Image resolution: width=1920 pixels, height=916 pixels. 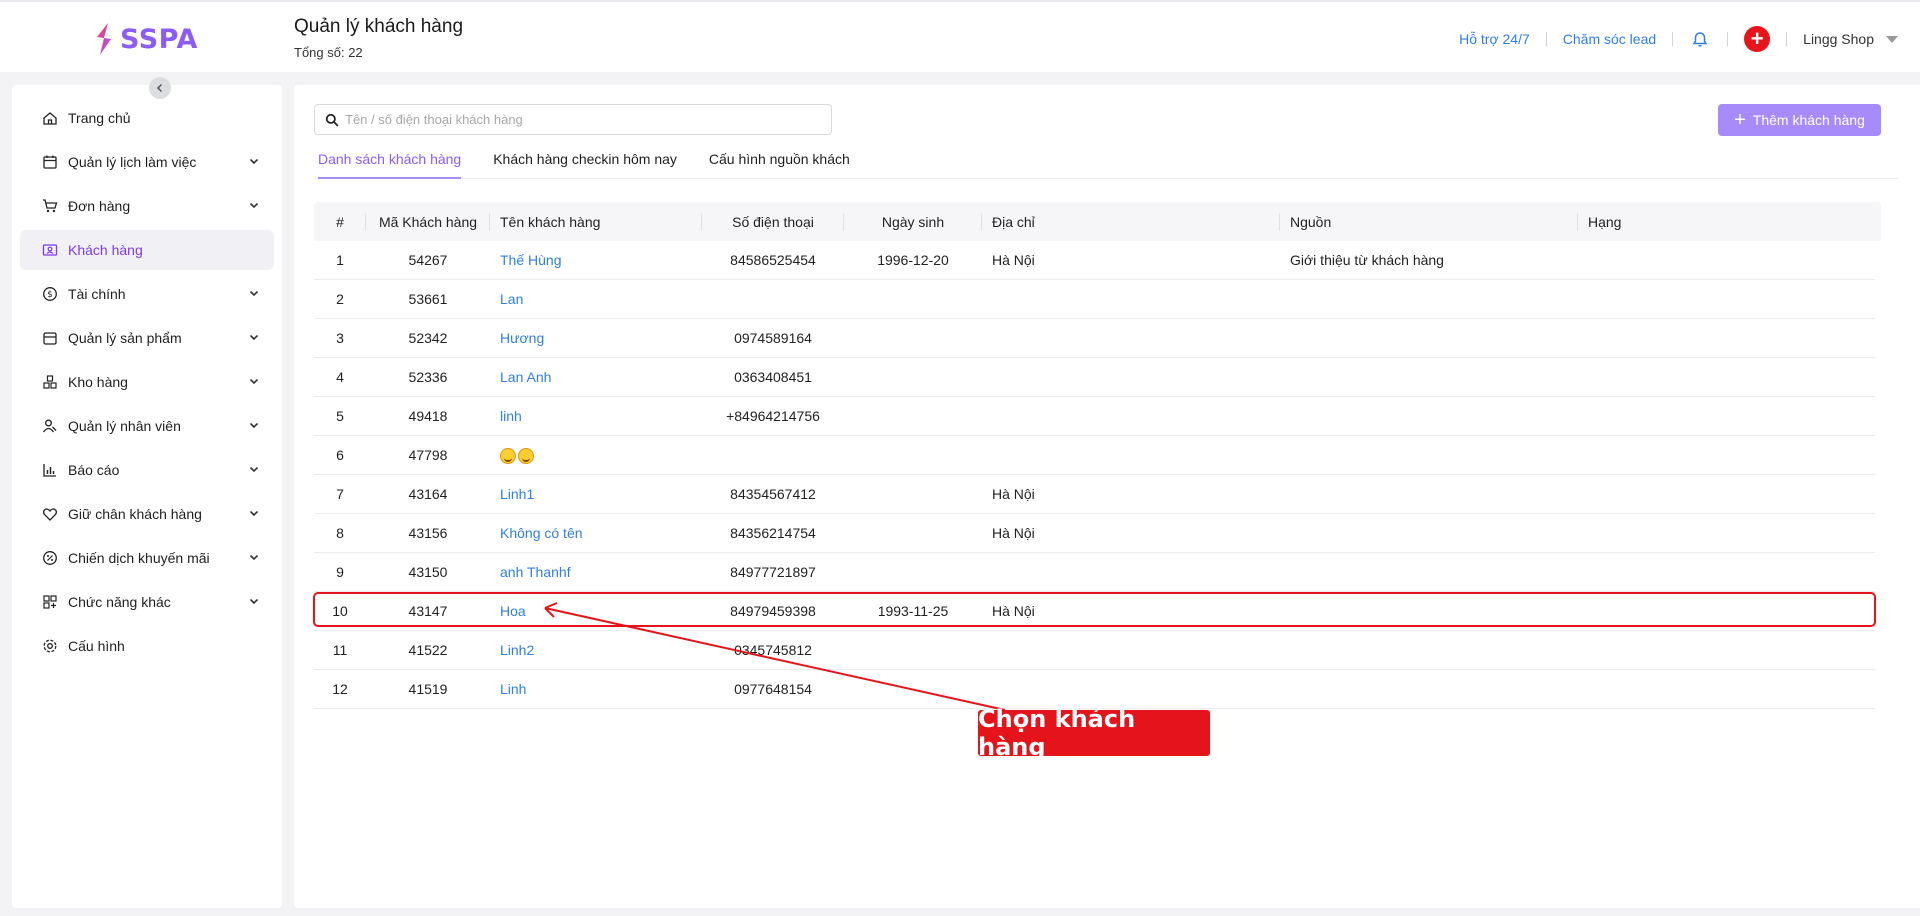 I want to click on cell-index: 4, so click(x=340, y=377).